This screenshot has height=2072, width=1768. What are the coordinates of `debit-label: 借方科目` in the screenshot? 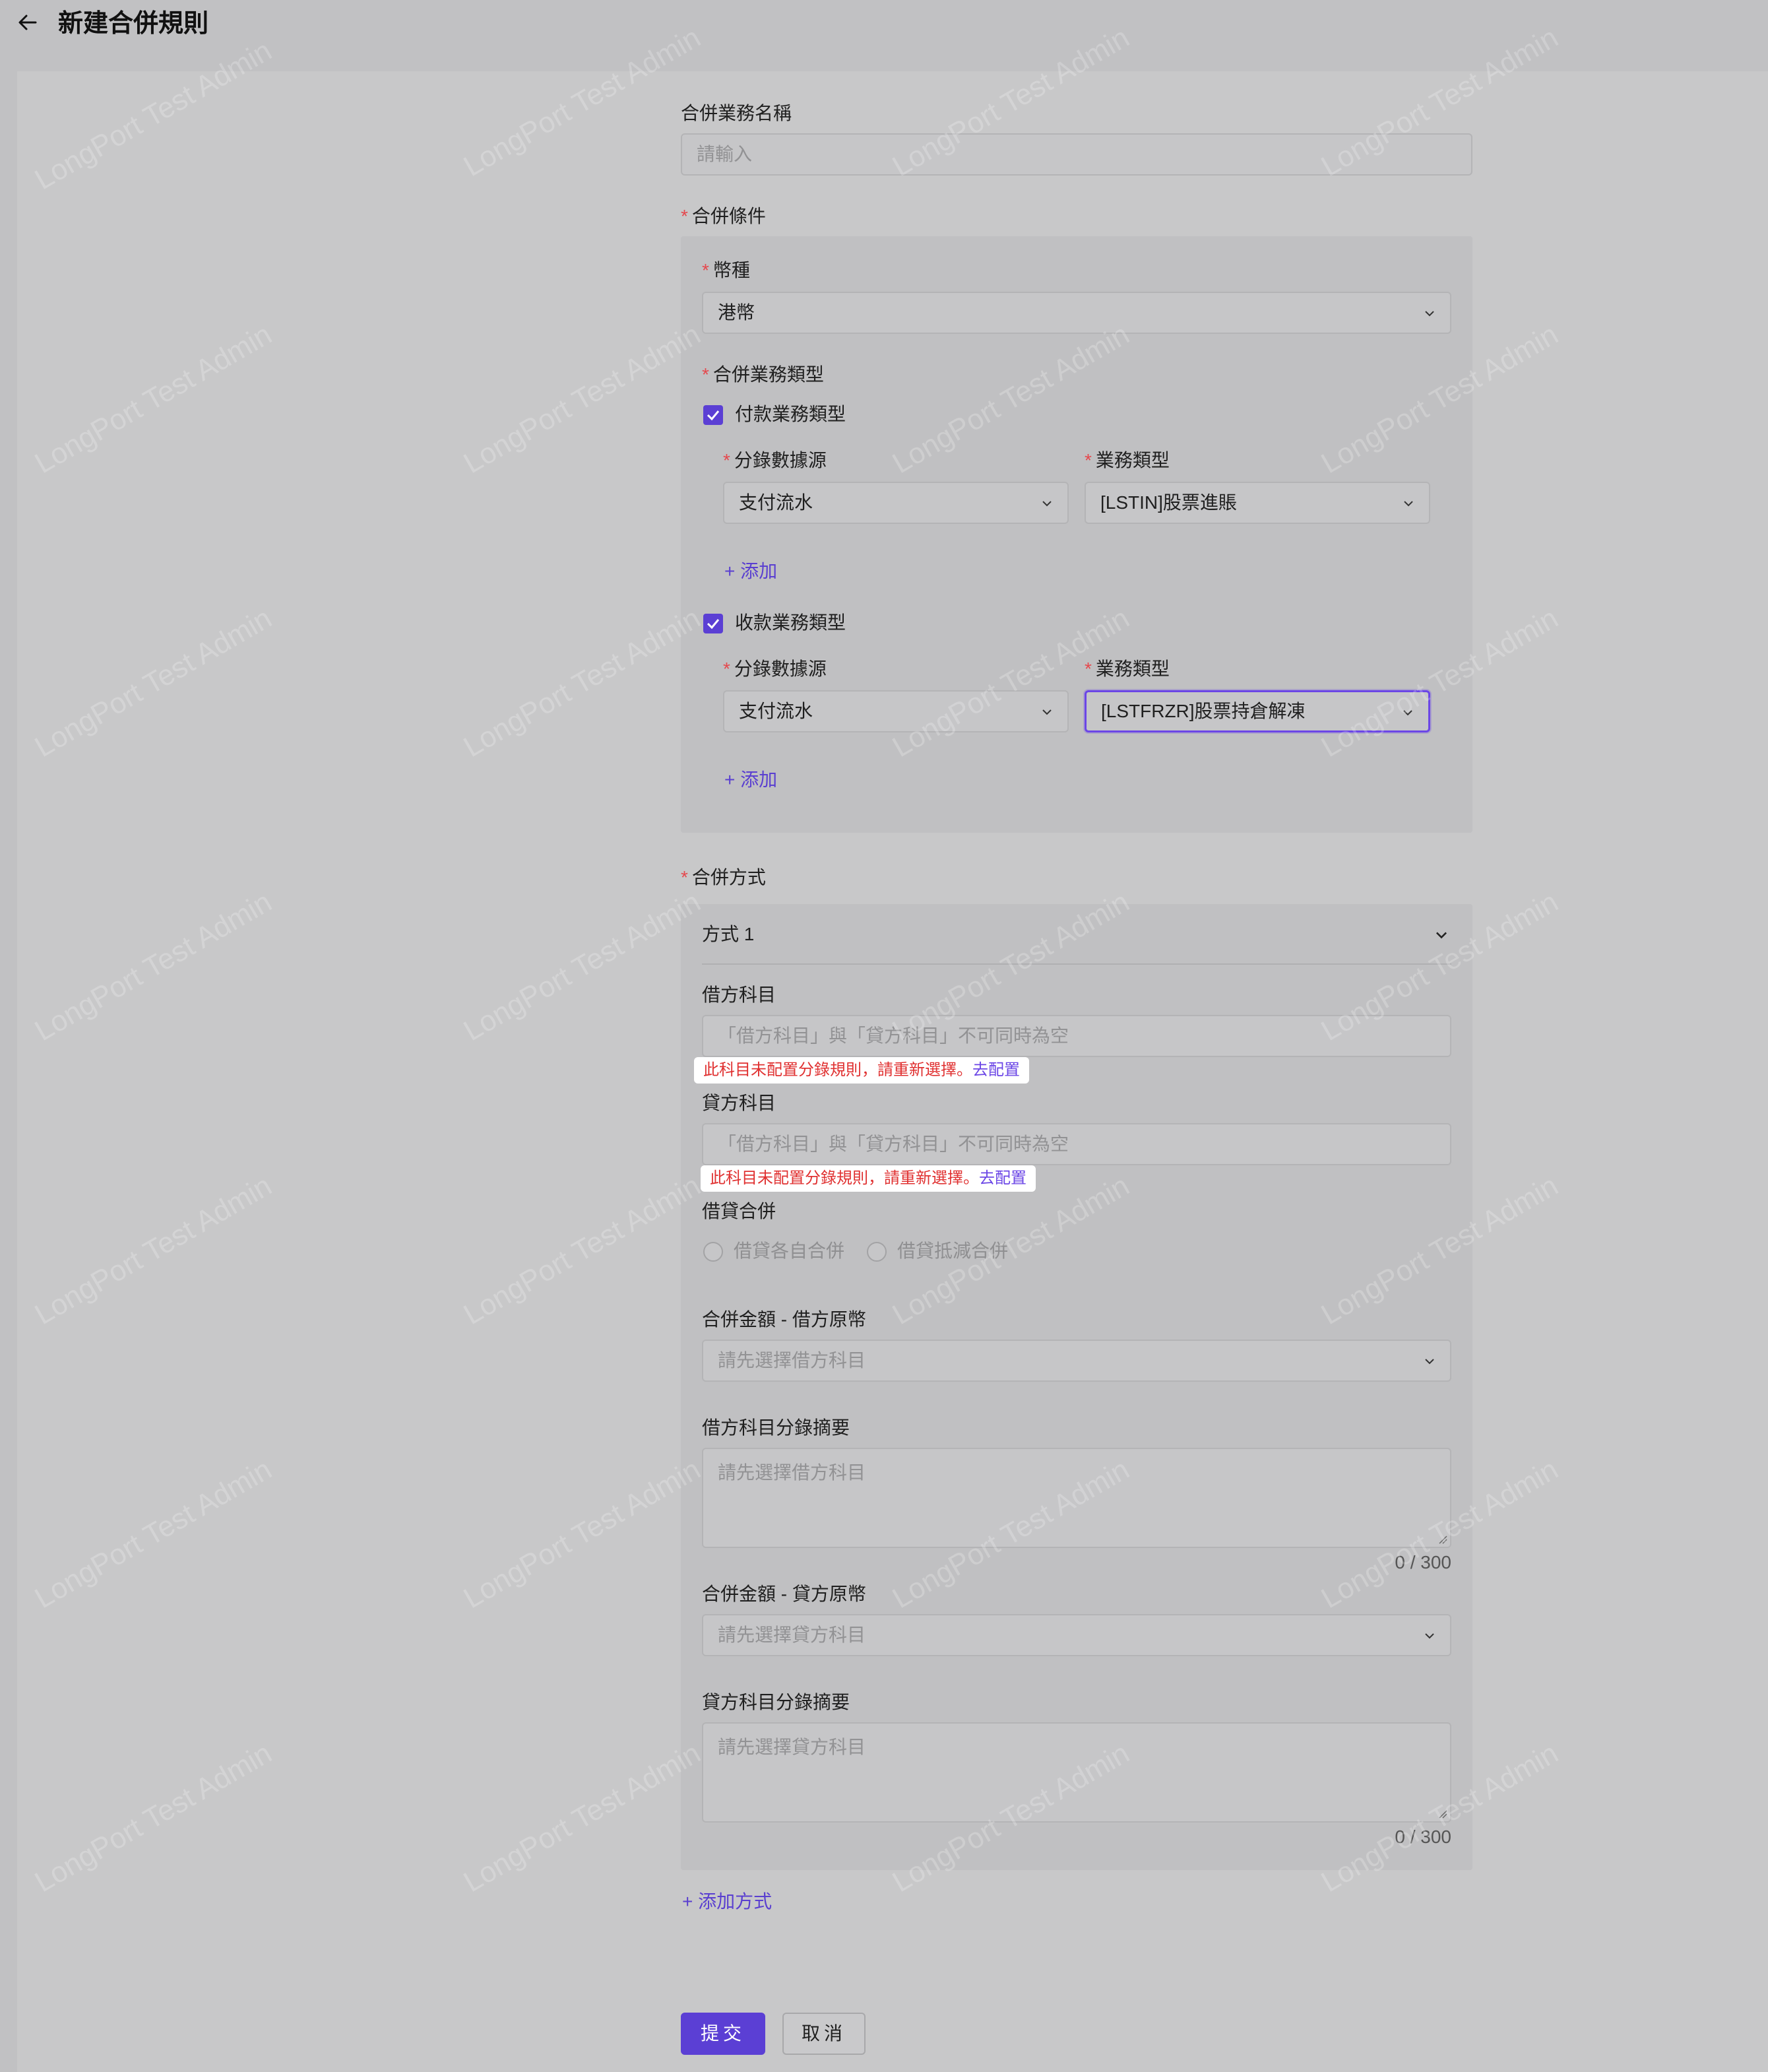 It's located at (739, 995).